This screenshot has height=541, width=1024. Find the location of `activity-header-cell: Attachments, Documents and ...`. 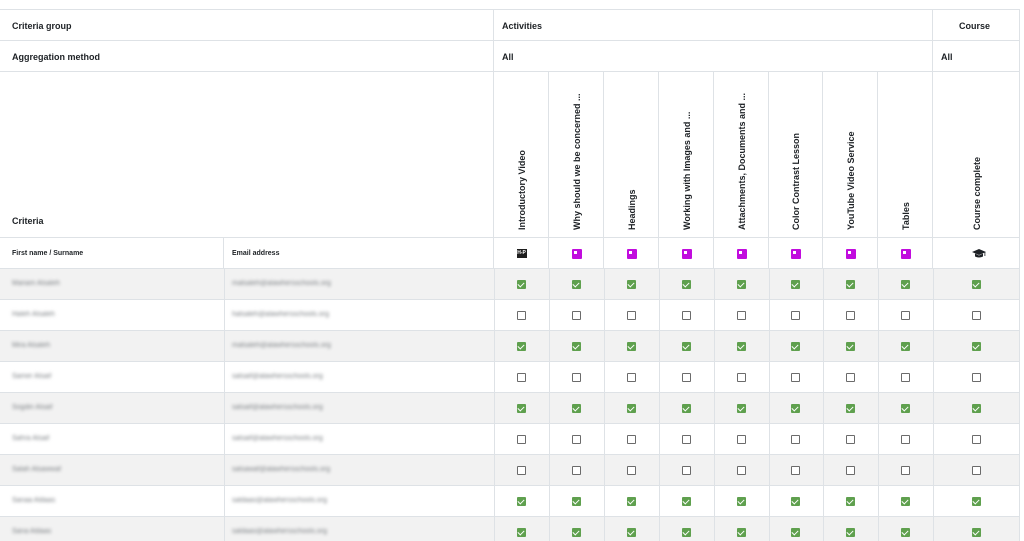

activity-header-cell: Attachments, Documents and ... is located at coordinates (741, 155).